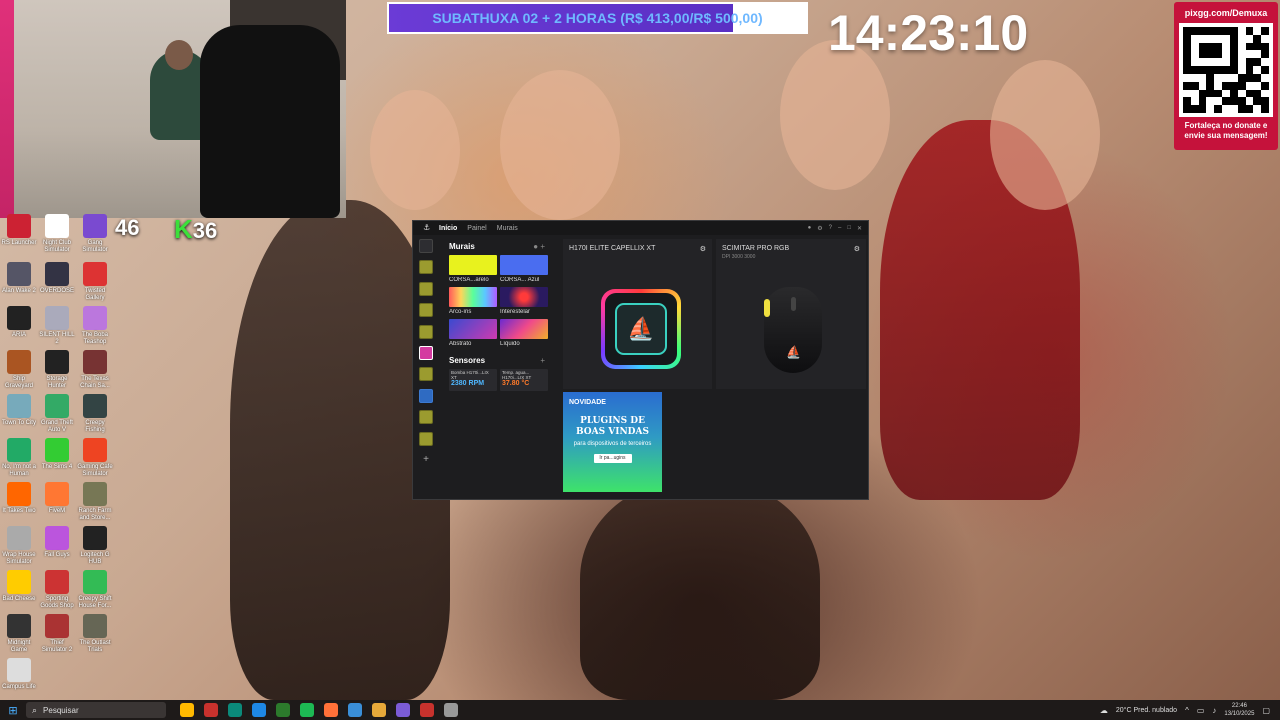 The height and width of the screenshot is (720, 1280). What do you see at coordinates (703, 249) in the screenshot?
I see `device-cooler-settings-icon: ⚙` at bounding box center [703, 249].